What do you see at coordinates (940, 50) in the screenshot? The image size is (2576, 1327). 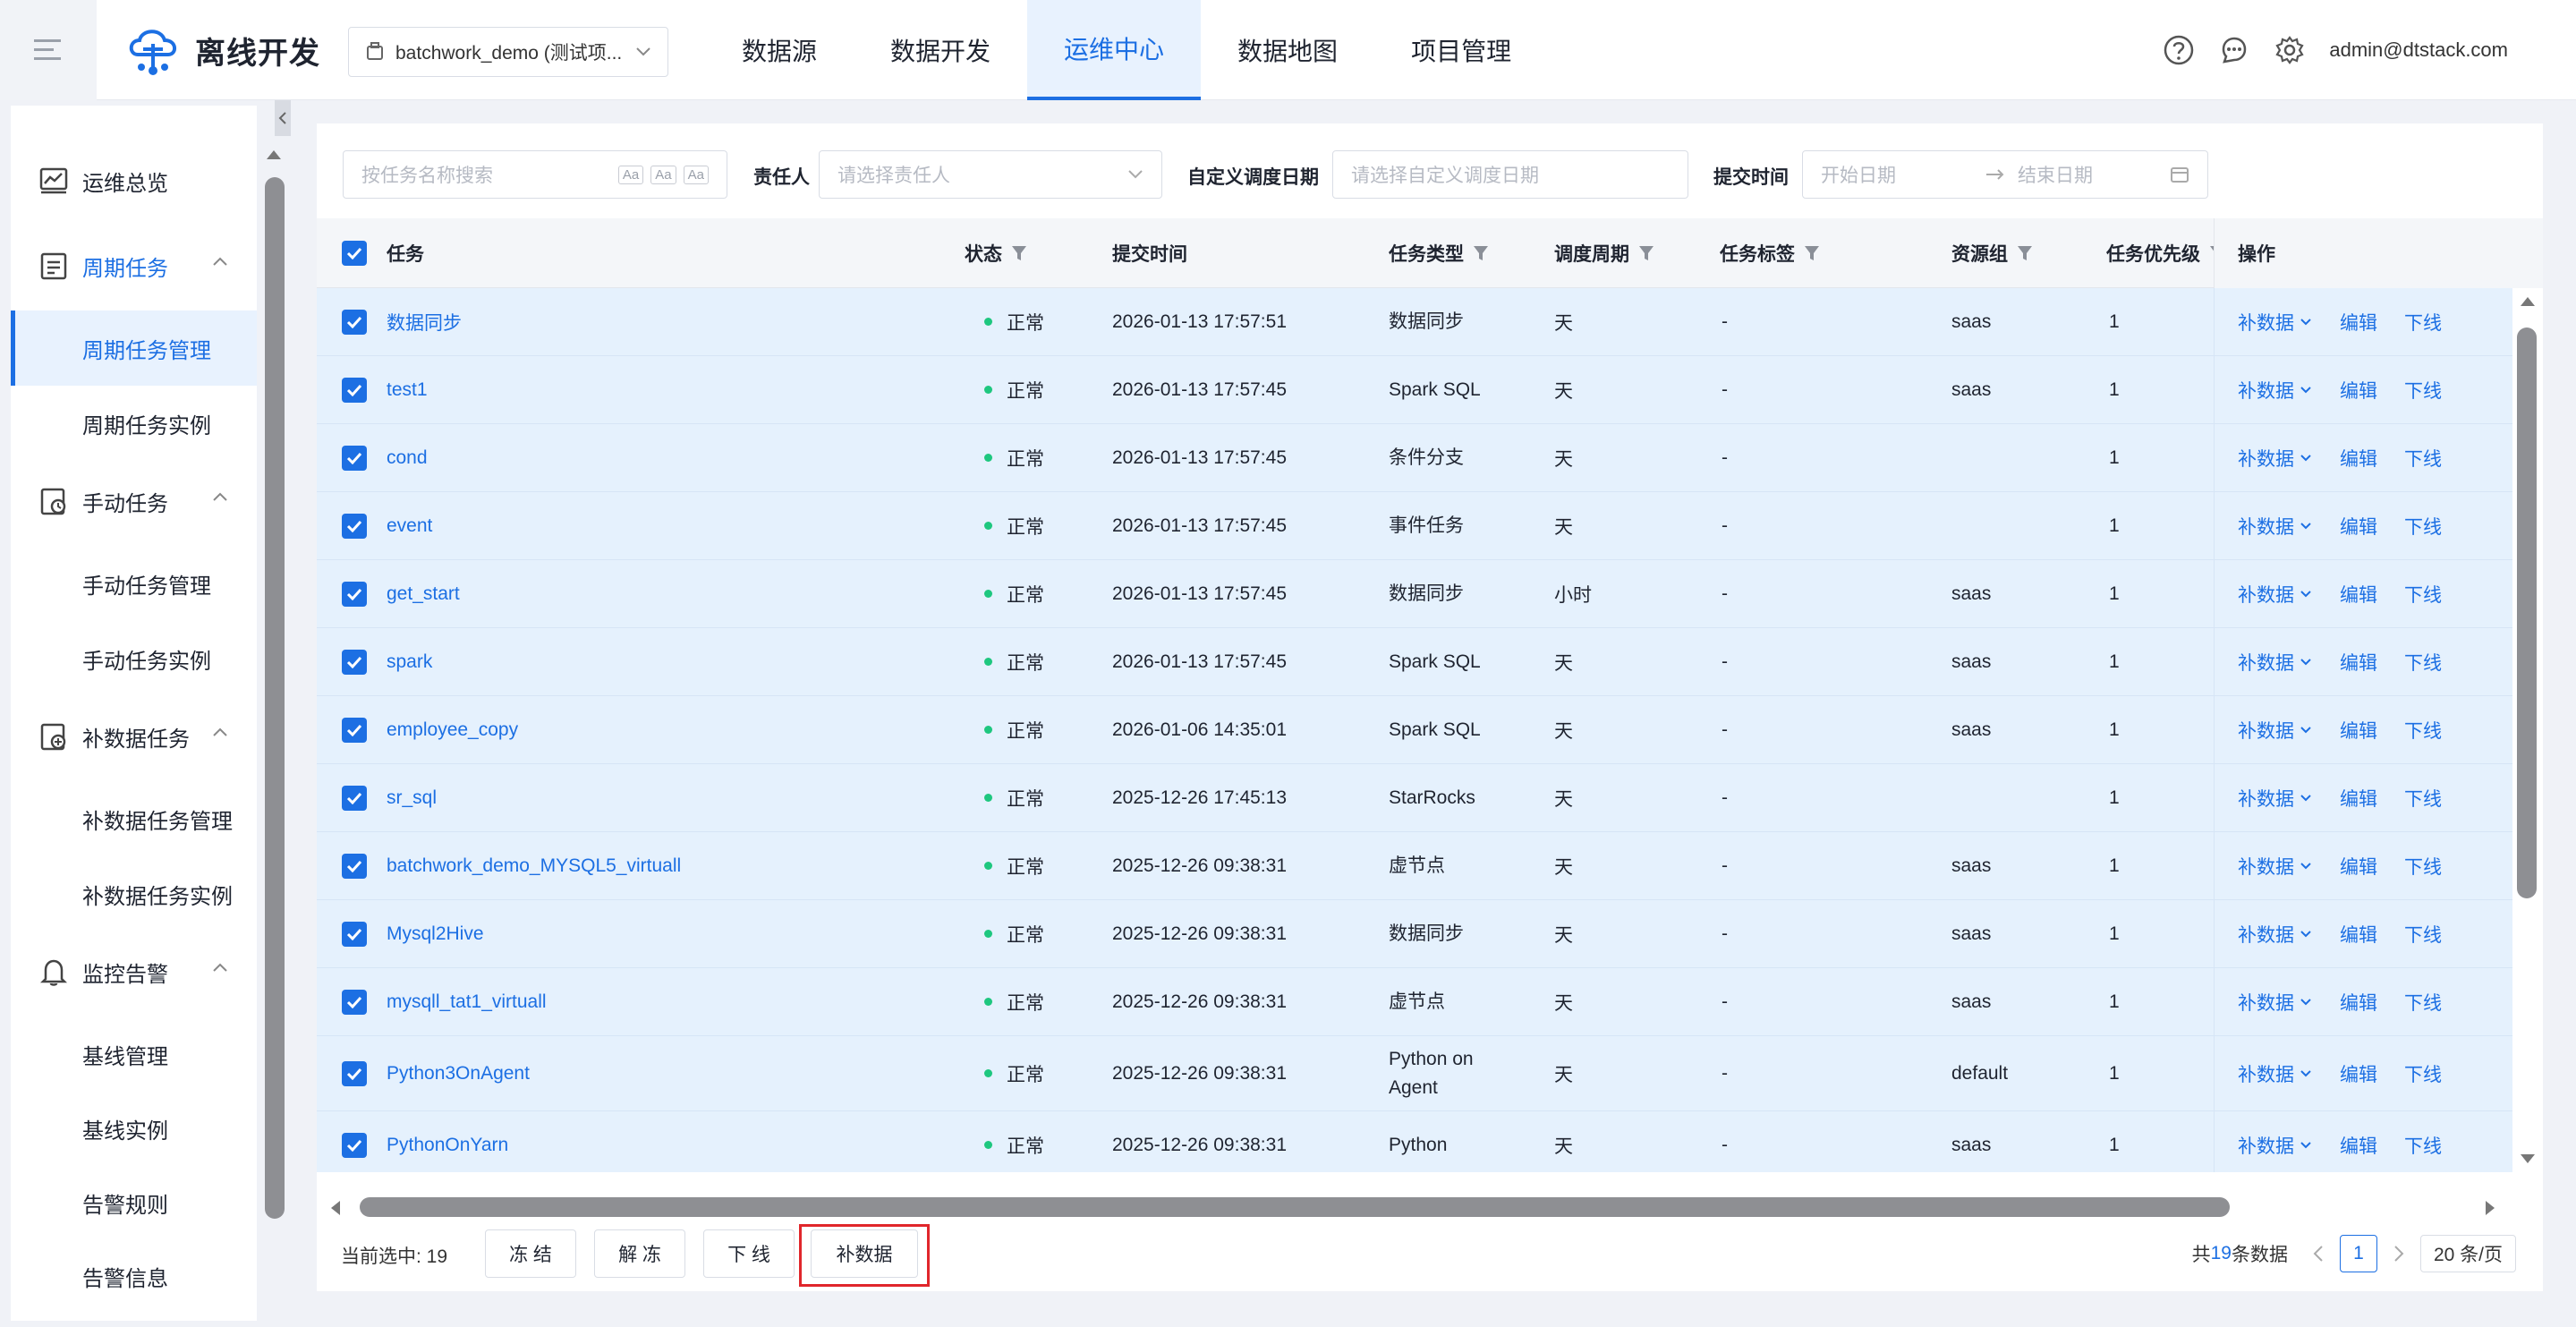 I see `nav-data-dev: 数据开发` at bounding box center [940, 50].